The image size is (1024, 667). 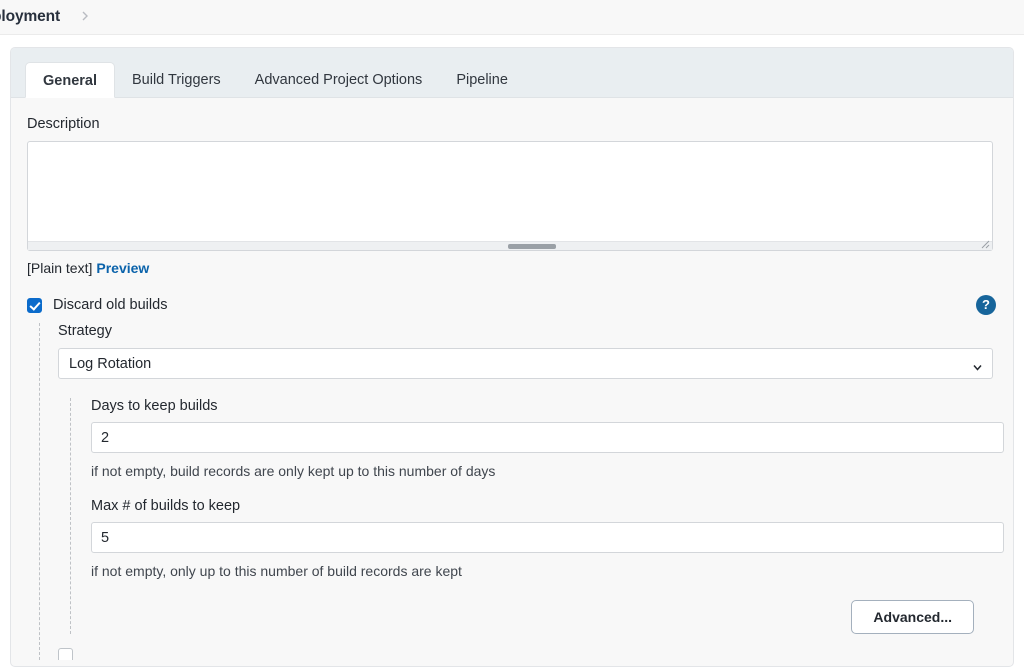 I want to click on max-builds-to-keep-label: Max # of builds to keep, so click(x=166, y=506).